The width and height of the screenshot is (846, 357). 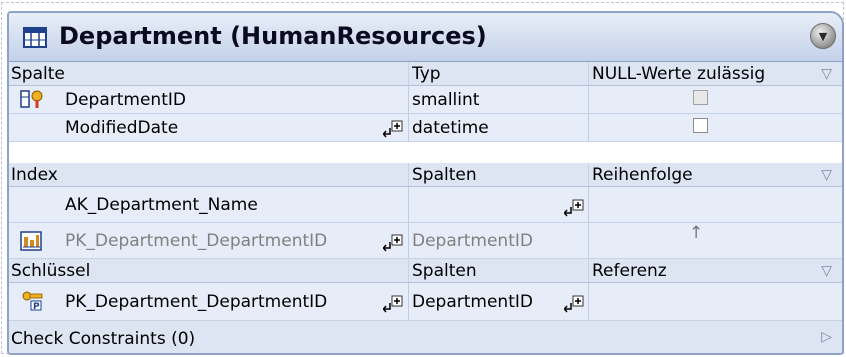 I want to click on key-name: PK_Department_DepartmentID, so click(x=196, y=301).